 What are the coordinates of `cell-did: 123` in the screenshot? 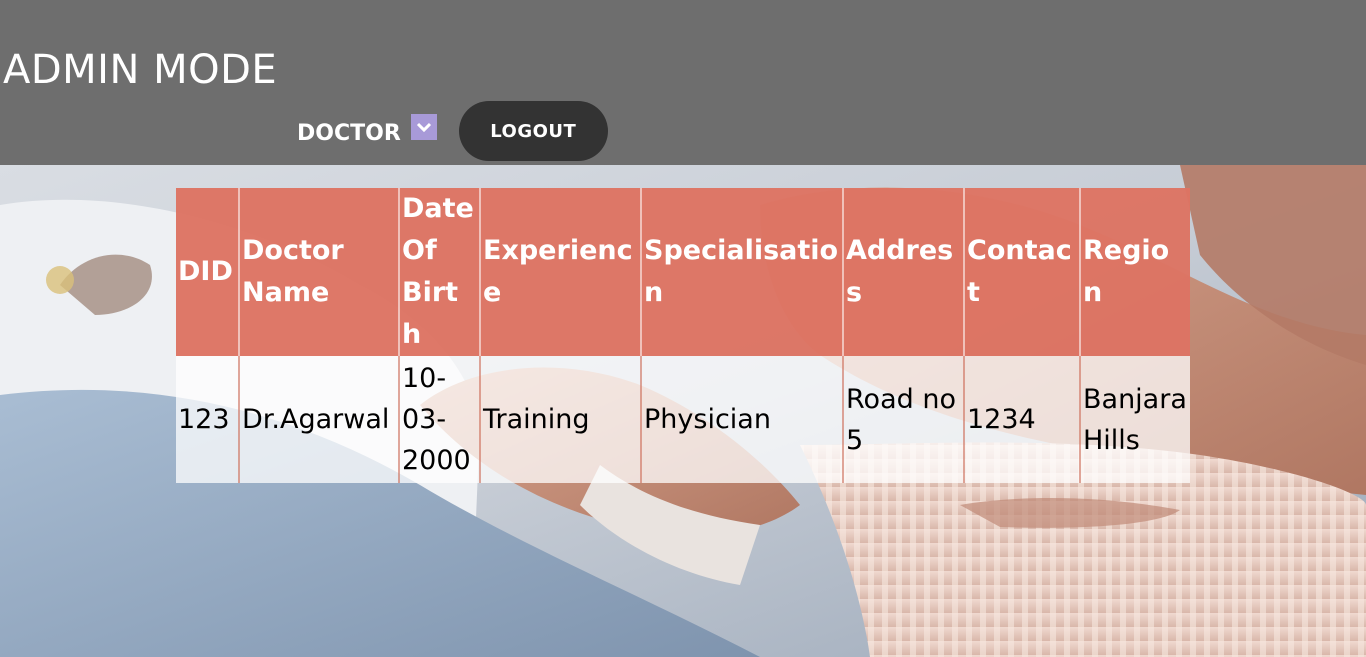 It's located at (208, 419).